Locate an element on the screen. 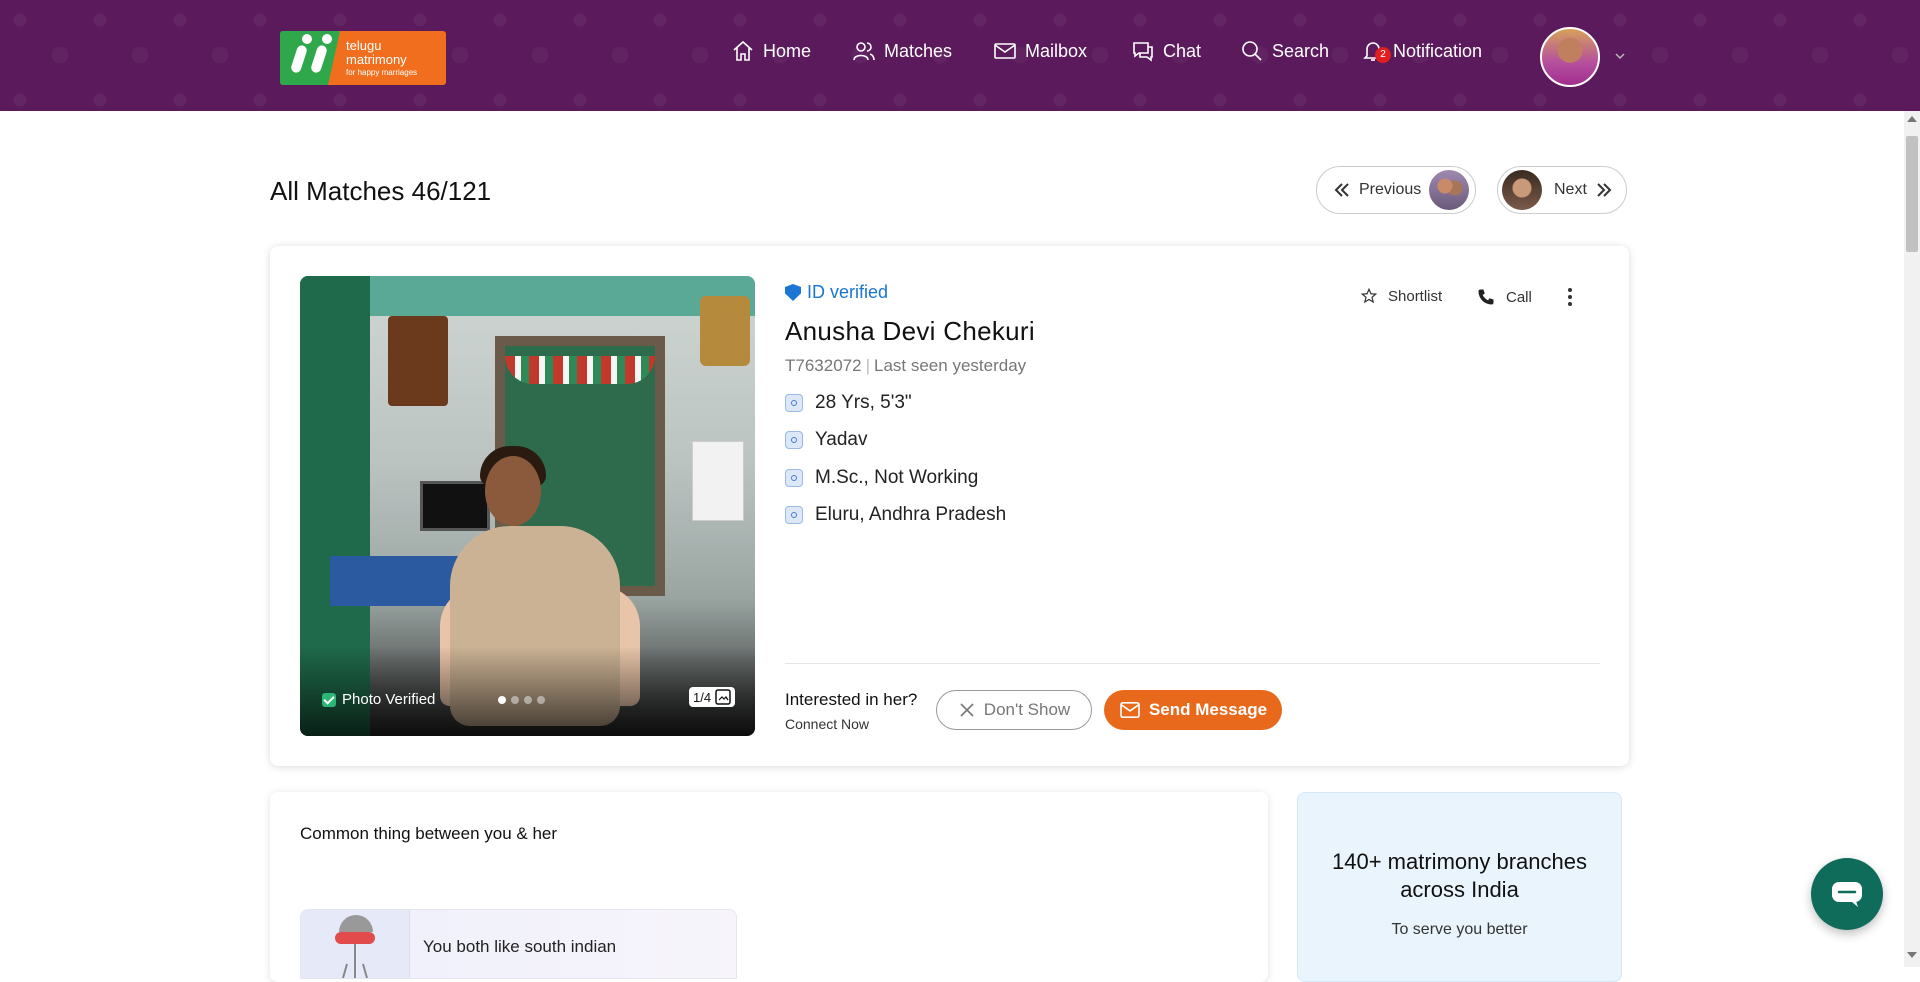  detail-age-height: 28 Yrs, 5'3" is located at coordinates (848, 403).